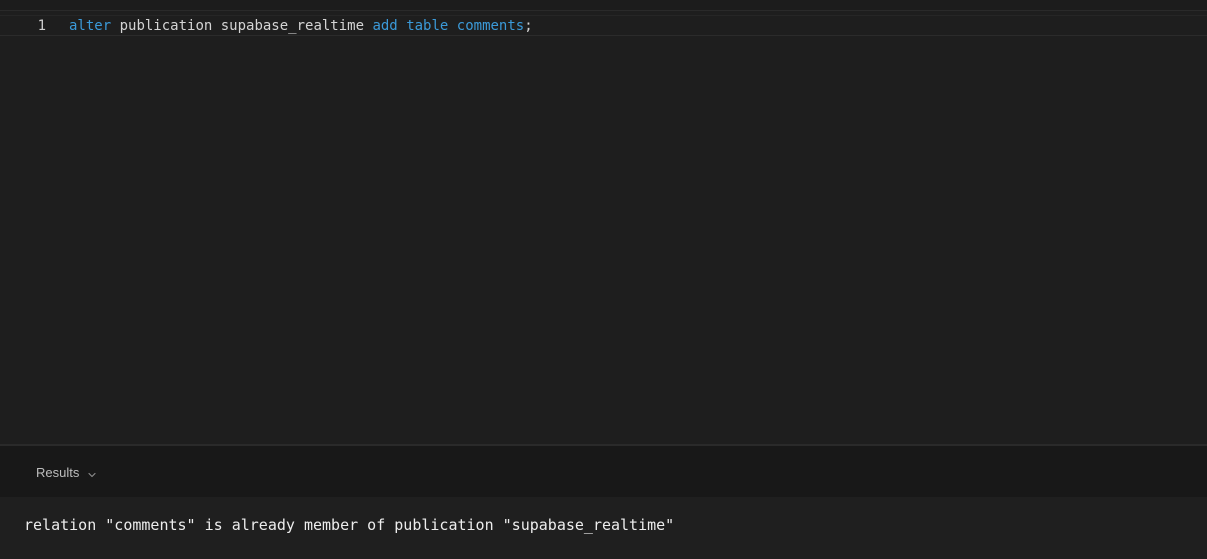 The width and height of the screenshot is (1207, 559). What do you see at coordinates (41, 26) in the screenshot?
I see `line-number: 1` at bounding box center [41, 26].